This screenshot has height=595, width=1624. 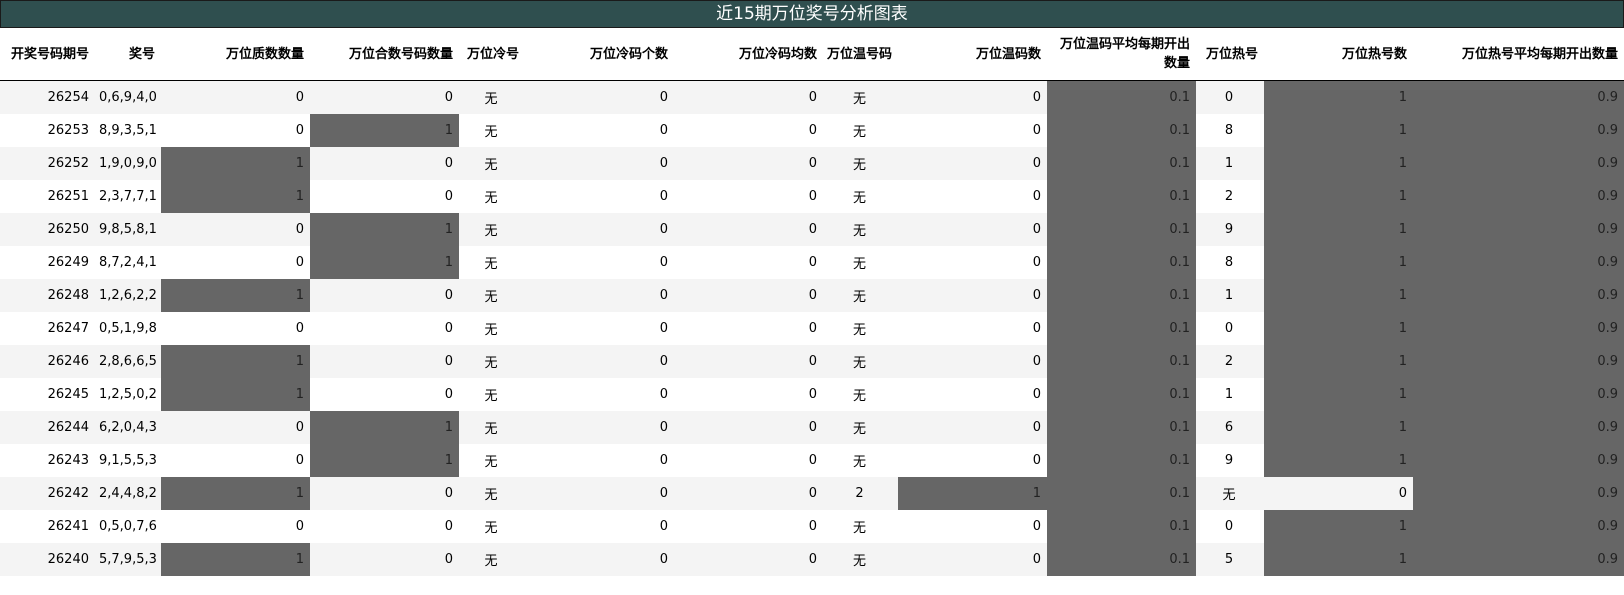 I want to click on hot-number-cell: 无, so click(x=1230, y=493).